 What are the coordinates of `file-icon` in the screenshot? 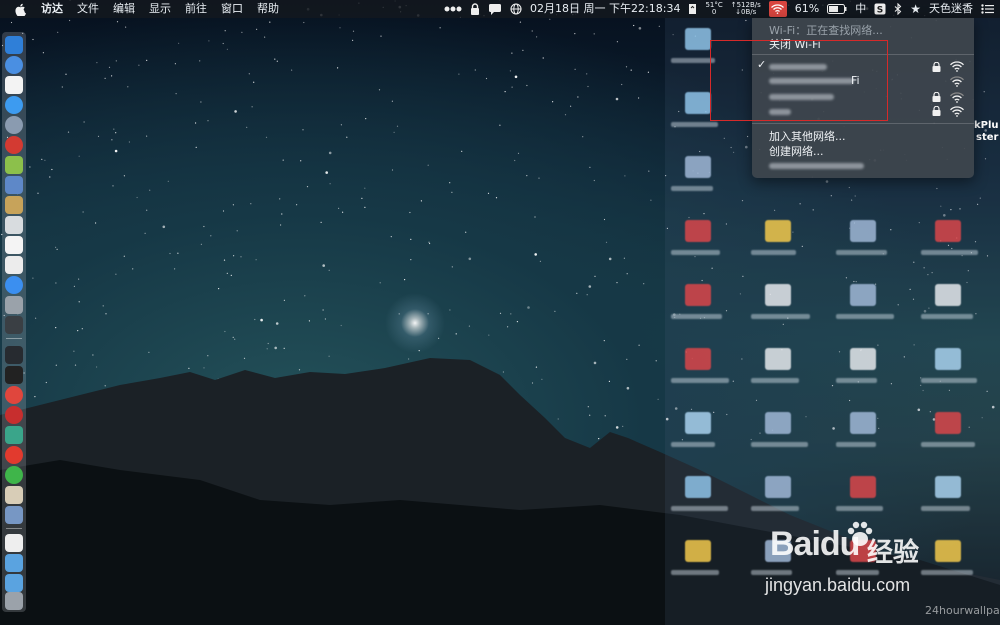 It's located at (14, 543).